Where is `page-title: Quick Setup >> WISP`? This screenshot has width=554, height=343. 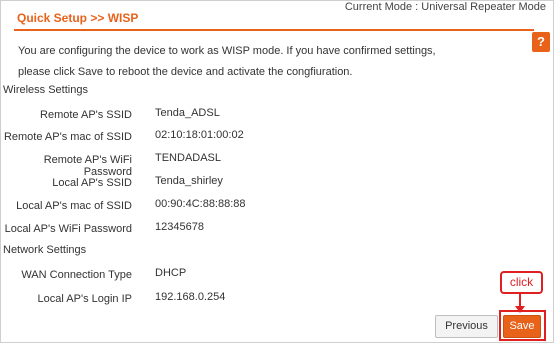 page-title: Quick Setup >> WISP is located at coordinates (78, 18).